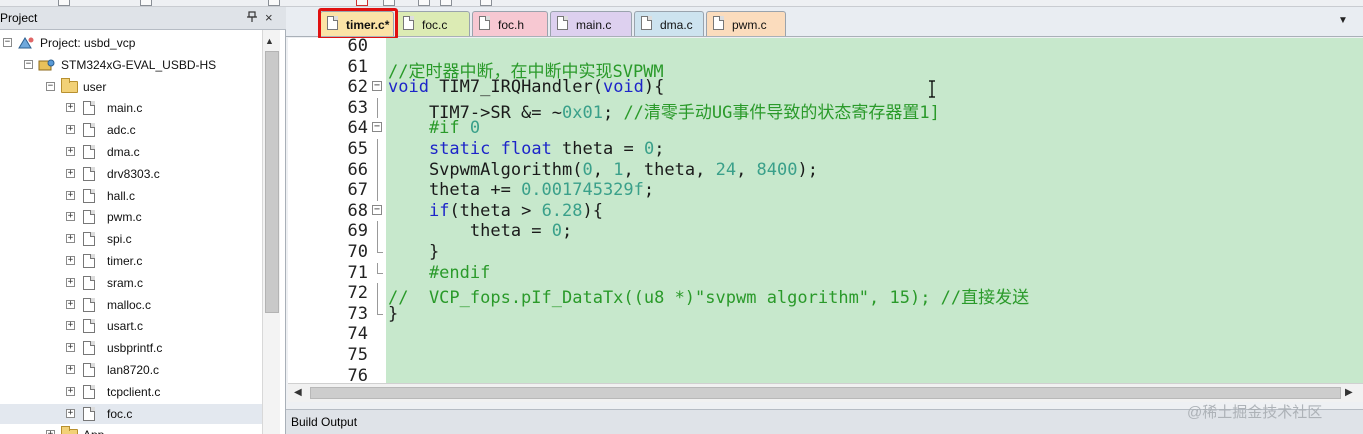 This screenshot has height=434, width=1363. I want to click on tree-folder-item: + App, so click(131, 429).